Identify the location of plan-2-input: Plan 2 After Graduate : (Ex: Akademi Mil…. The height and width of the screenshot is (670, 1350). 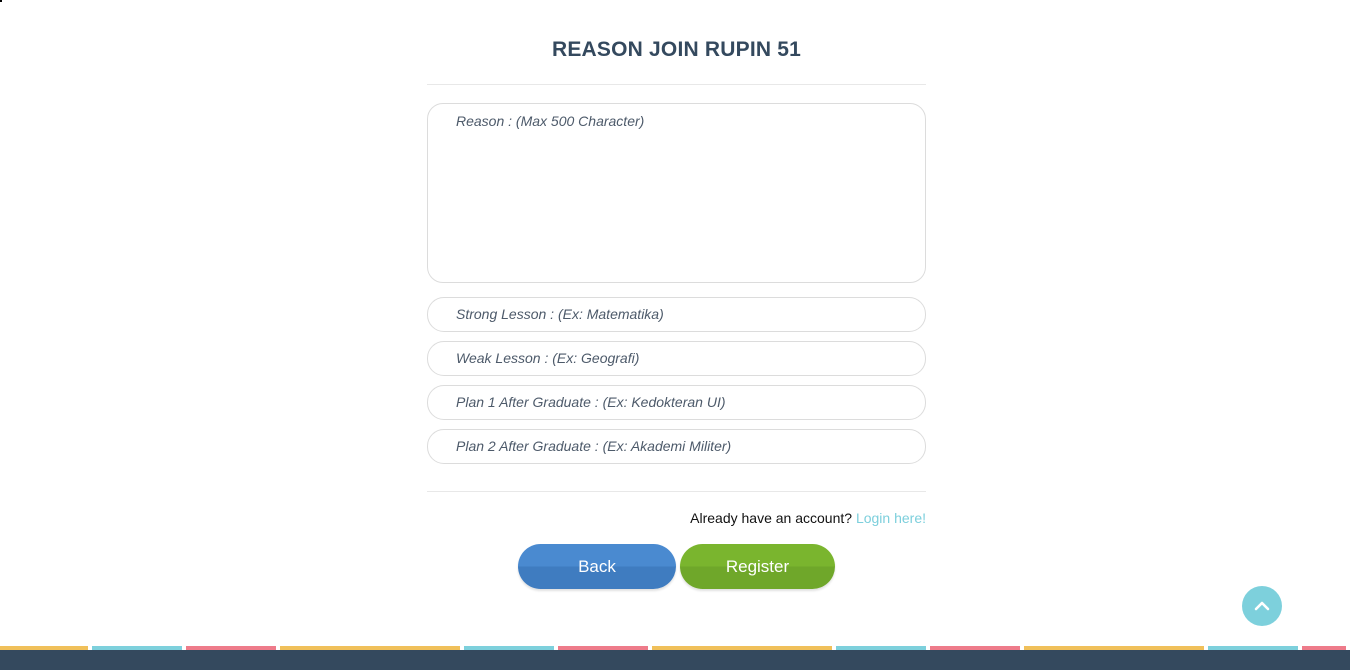
(676, 446).